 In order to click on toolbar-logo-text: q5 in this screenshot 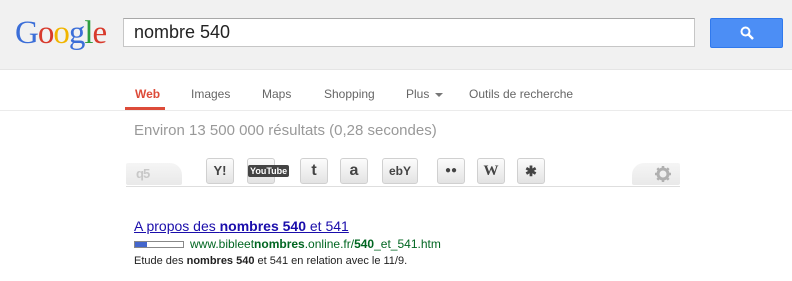, I will do `click(143, 173)`.